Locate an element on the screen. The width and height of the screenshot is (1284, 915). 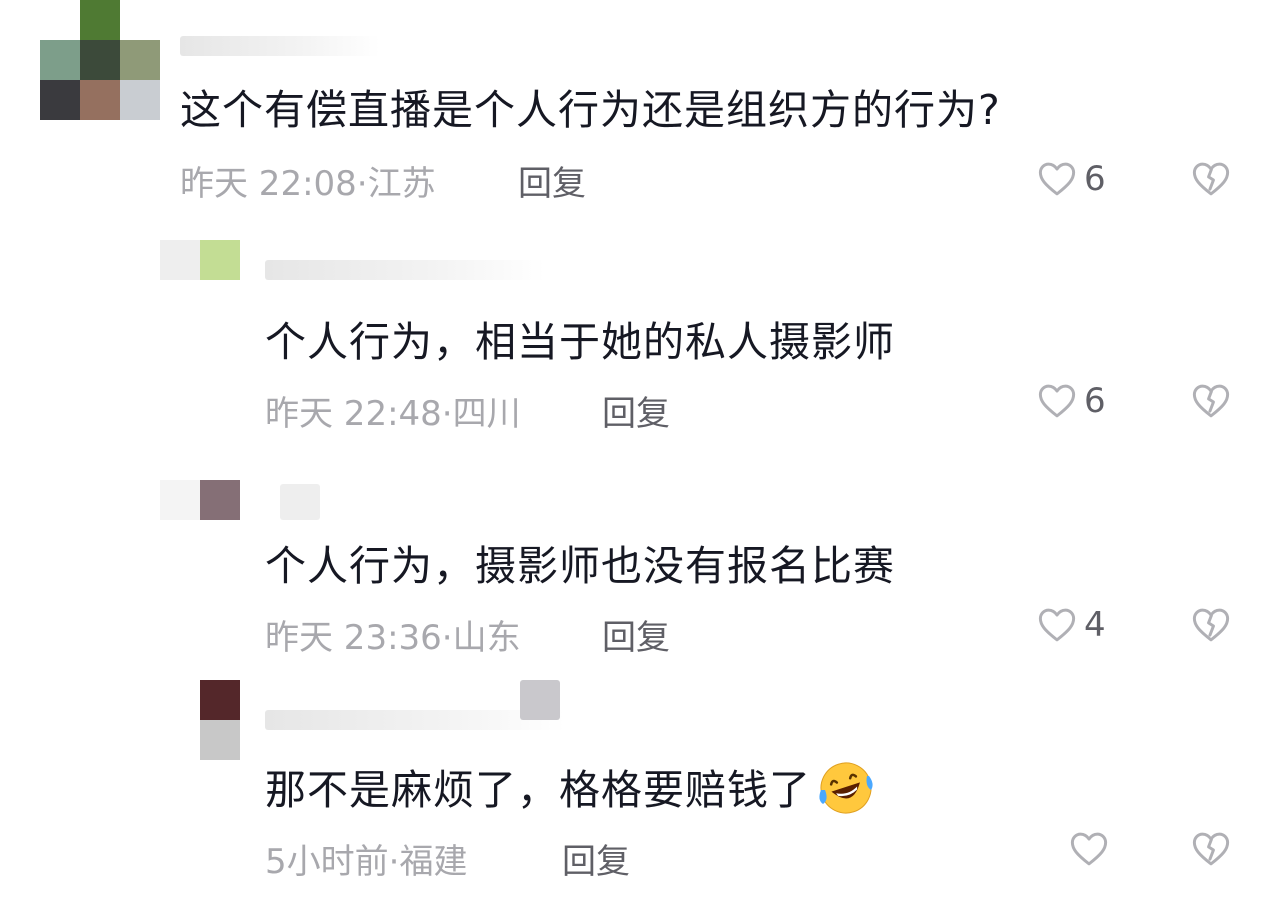
comment-time-location: 5小时前·福建 is located at coordinates (366, 862).